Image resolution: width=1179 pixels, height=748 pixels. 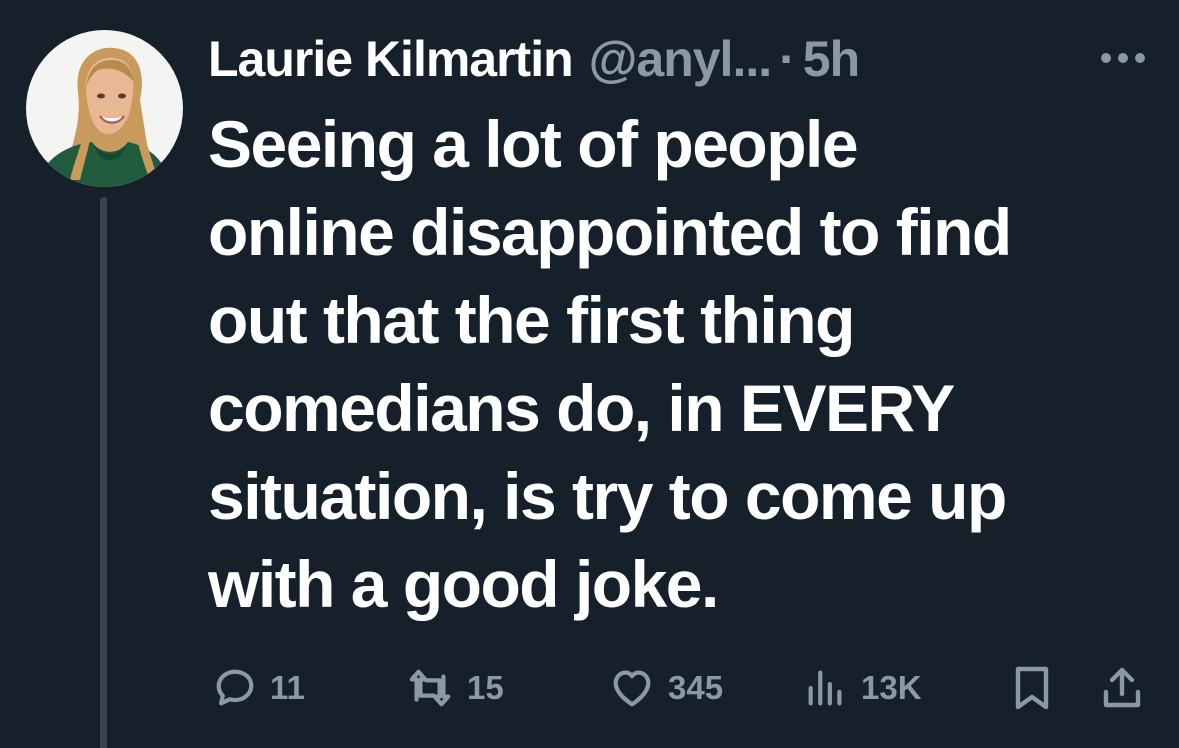 I want to click on reply-button: 11, so click(x=258, y=688).